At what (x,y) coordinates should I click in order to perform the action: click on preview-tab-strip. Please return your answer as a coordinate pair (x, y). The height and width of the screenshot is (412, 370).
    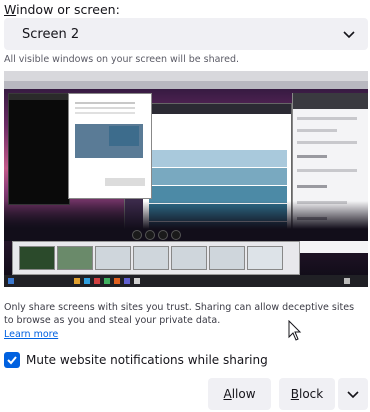
    Looking at the image, I should click on (186, 85).